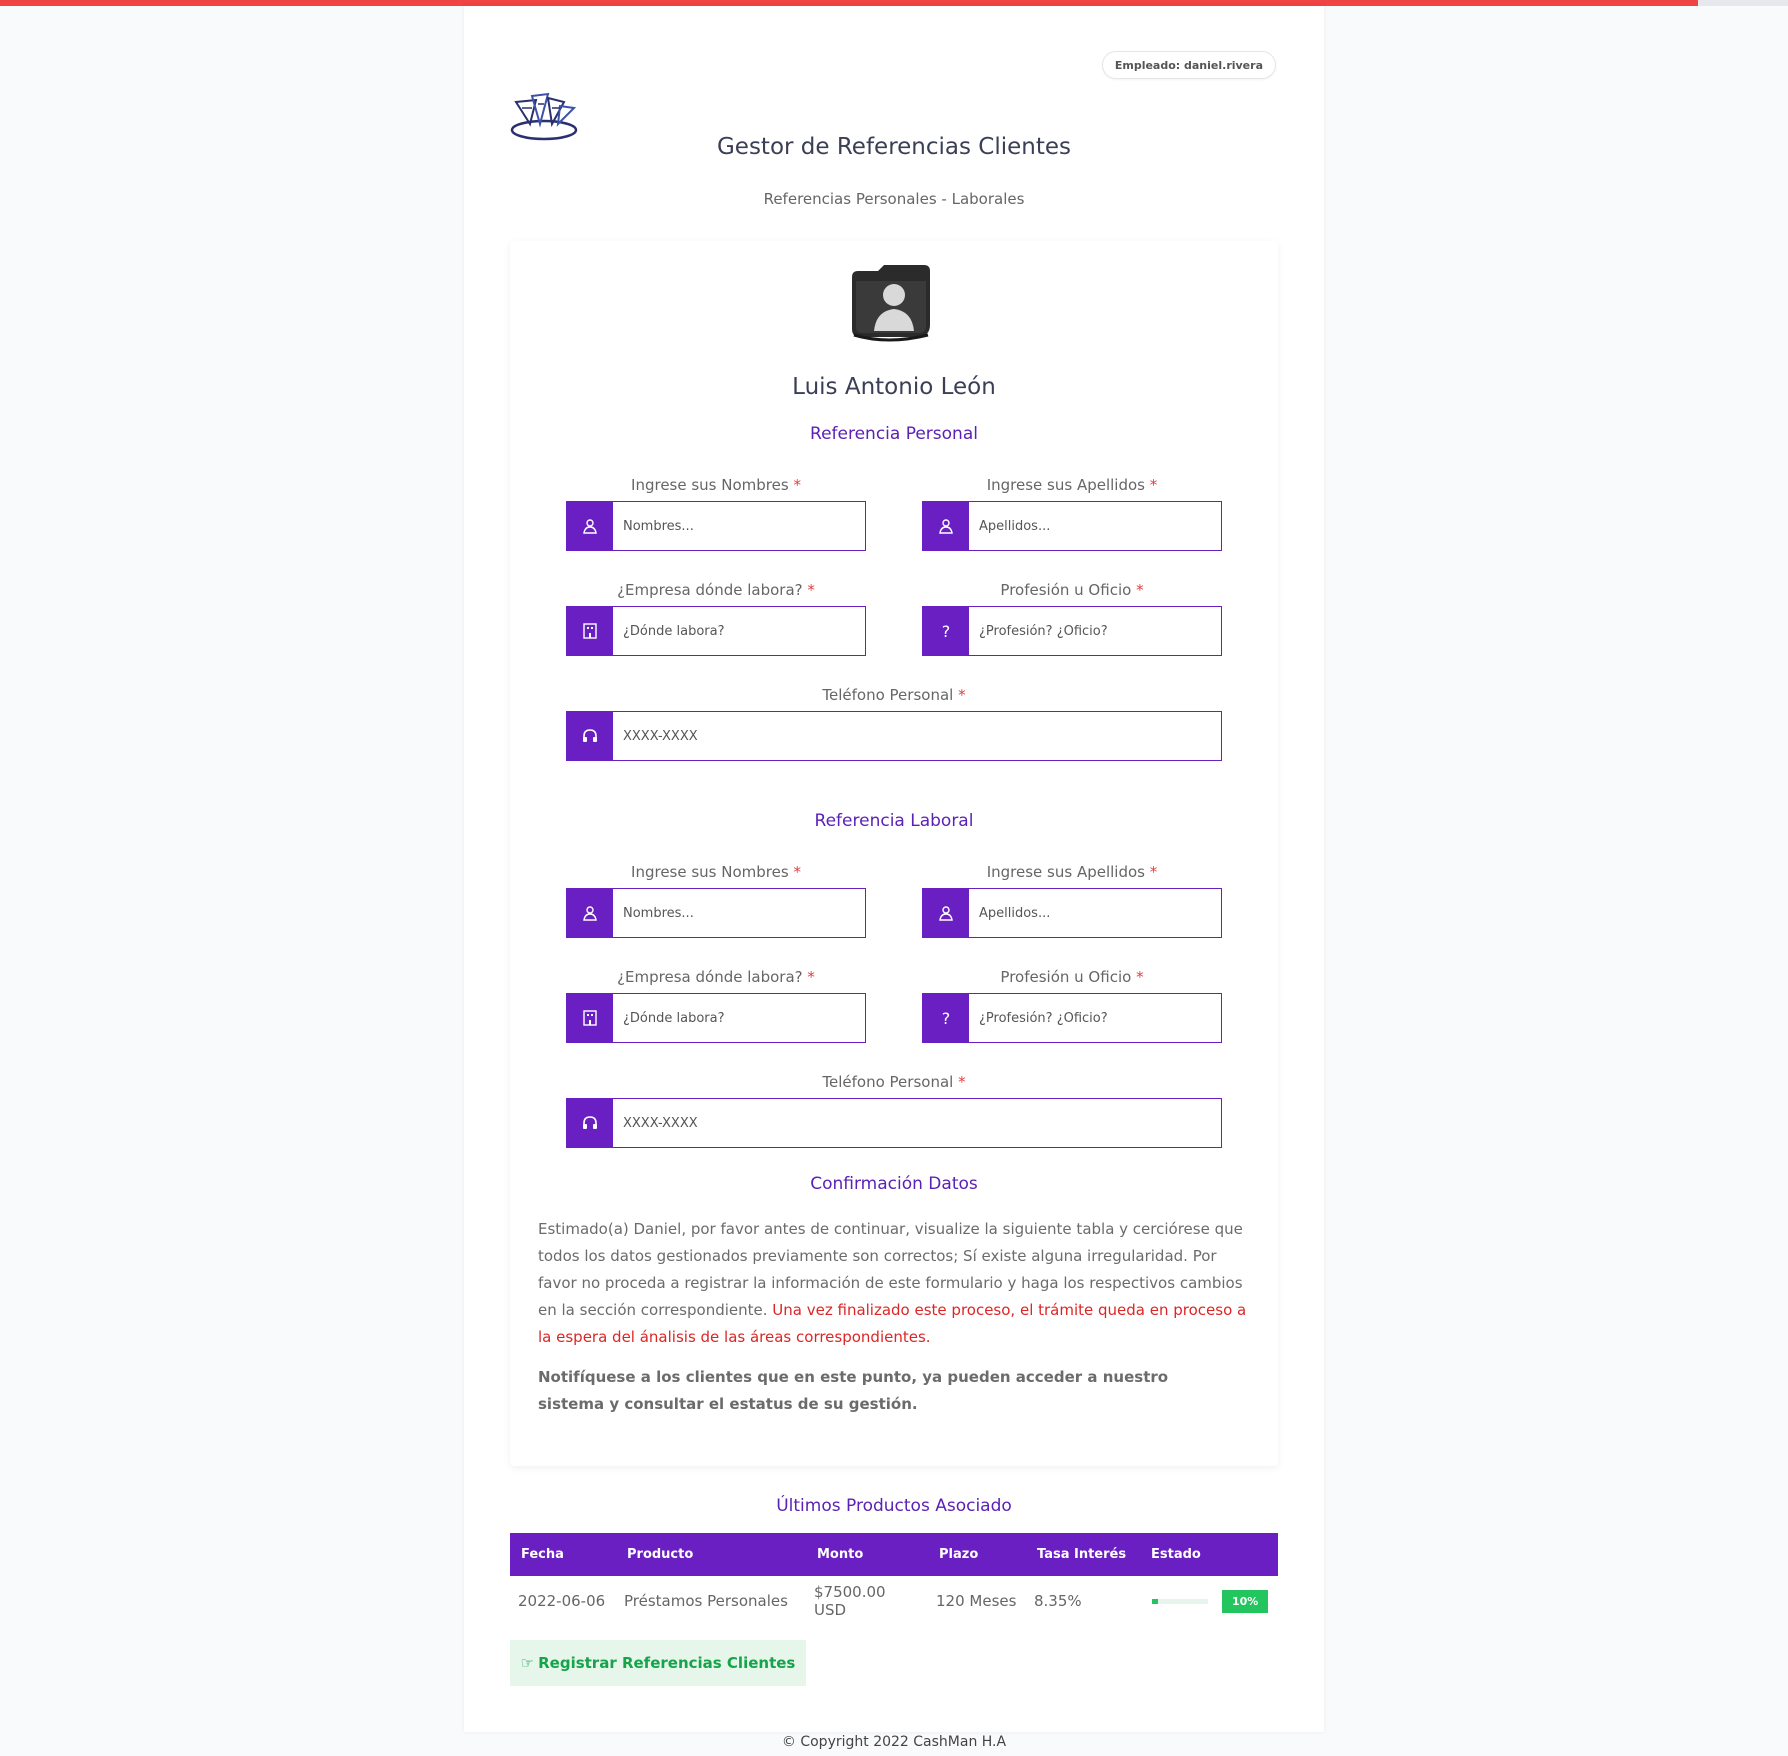  Describe the element at coordinates (1058, 1601) in the screenshot. I see `cell-tasa: 8.35%` at that location.